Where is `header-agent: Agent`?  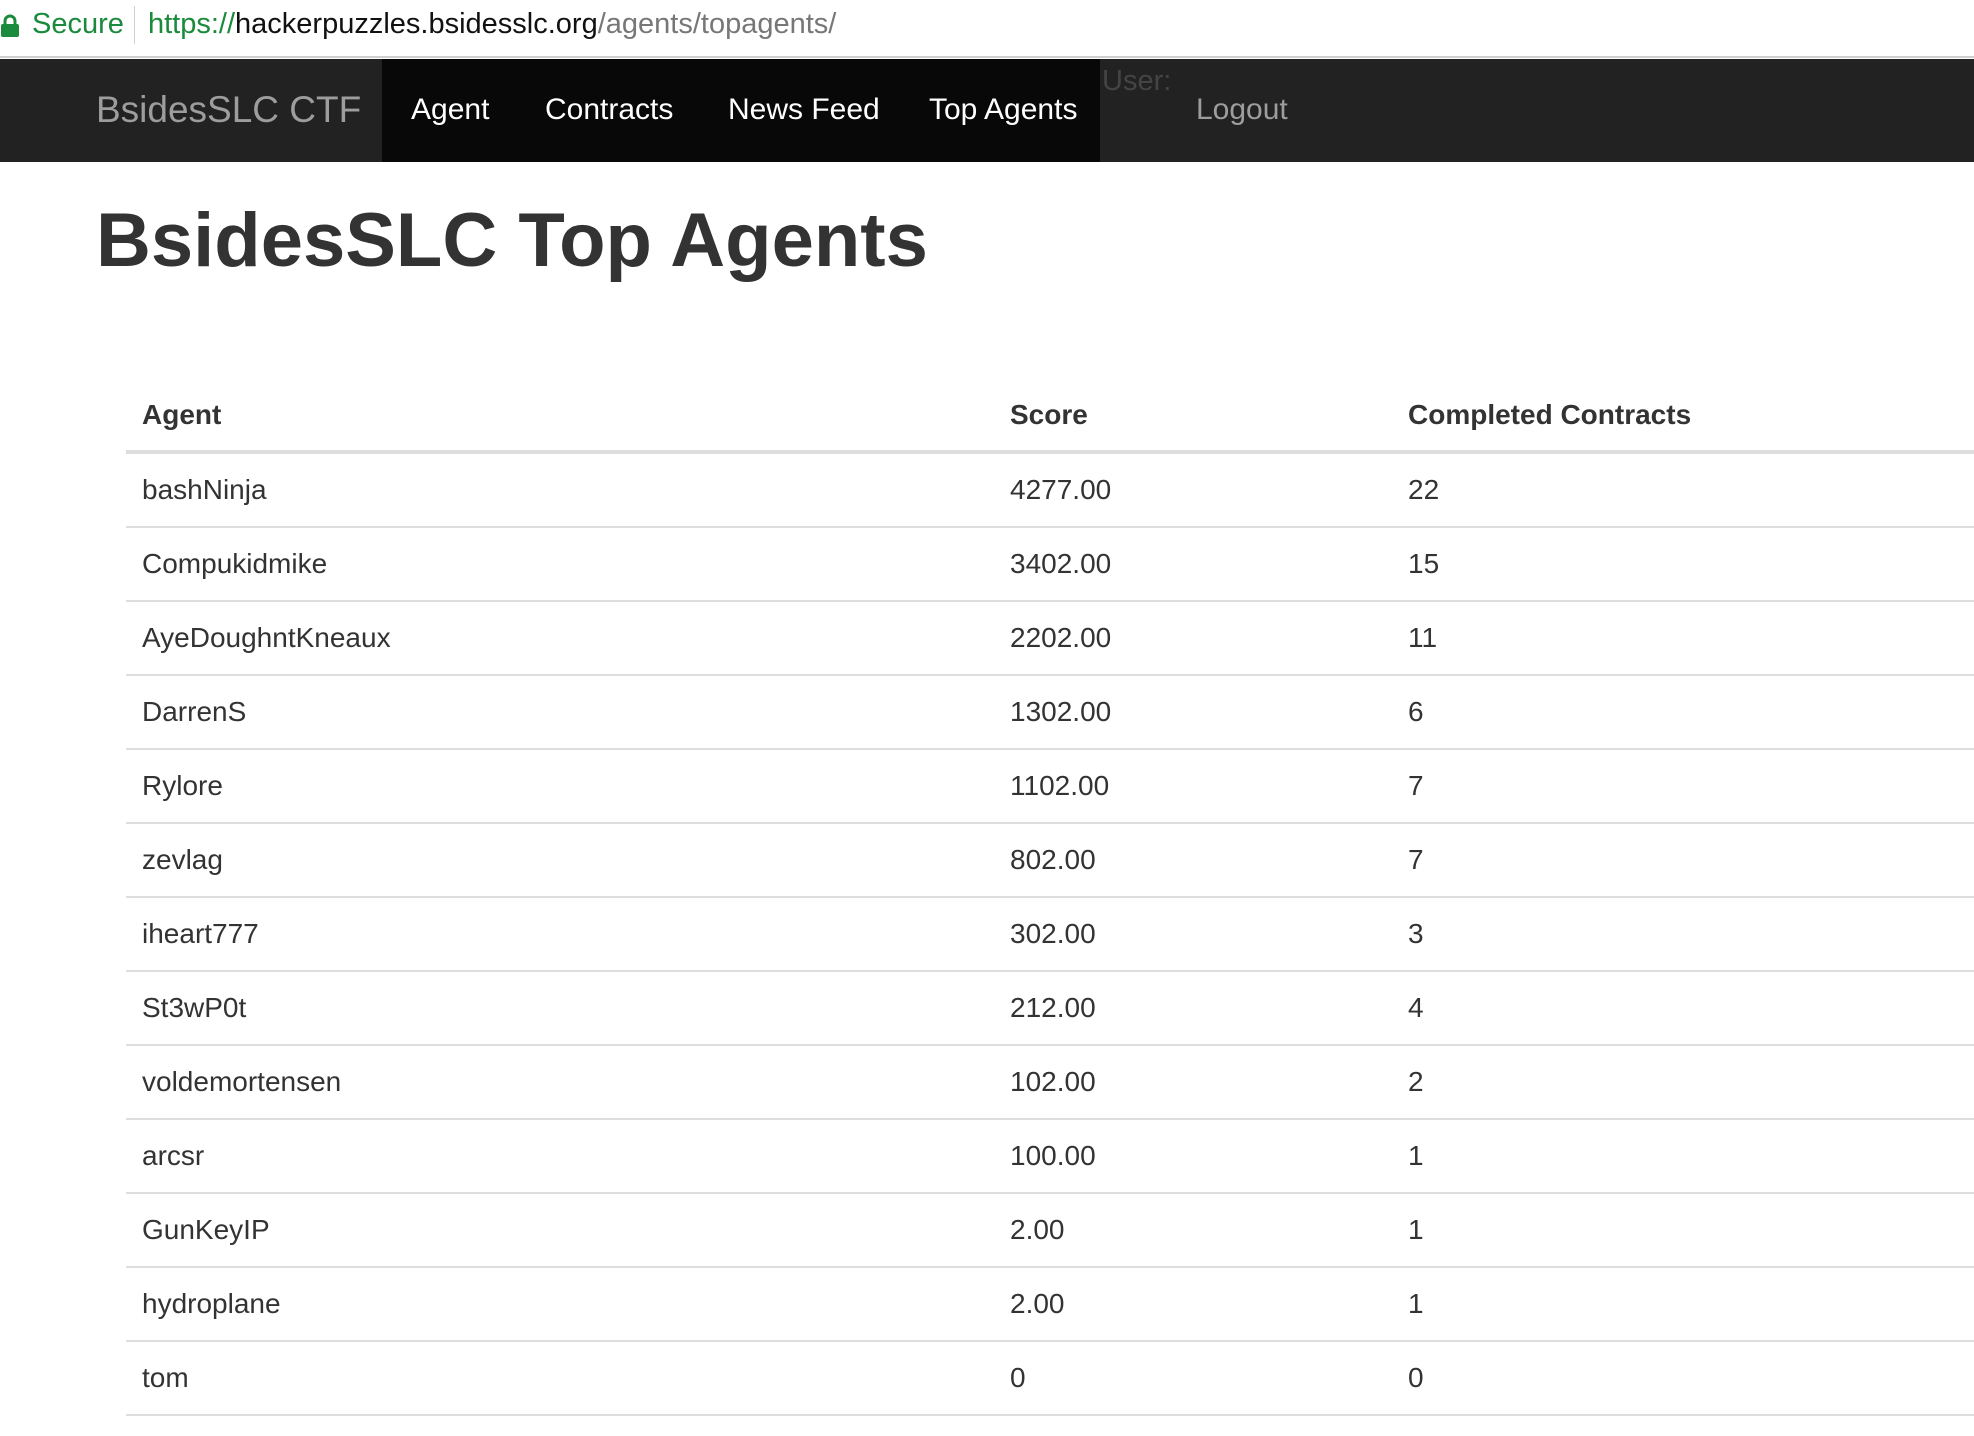 header-agent: Agent is located at coordinates (560, 417).